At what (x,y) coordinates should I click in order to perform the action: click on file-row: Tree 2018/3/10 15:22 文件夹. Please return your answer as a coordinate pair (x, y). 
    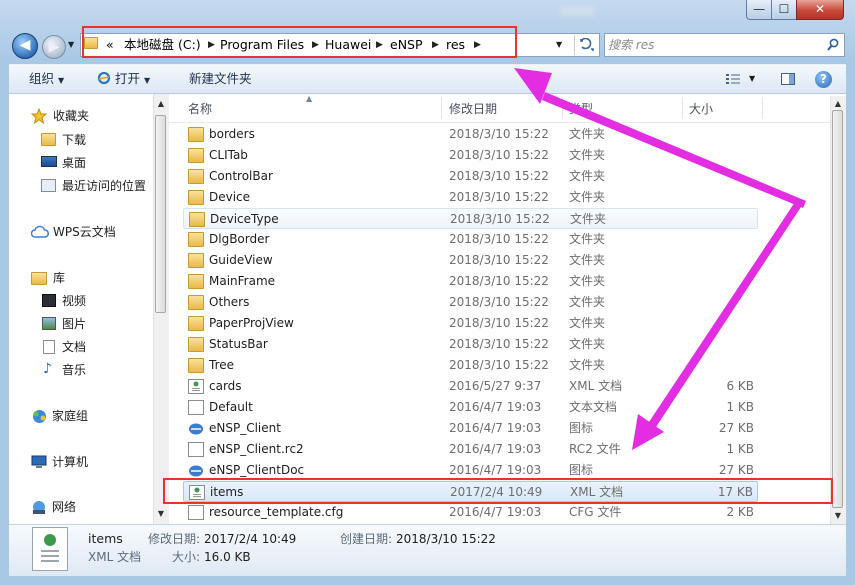
    Looking at the image, I should click on (470, 365).